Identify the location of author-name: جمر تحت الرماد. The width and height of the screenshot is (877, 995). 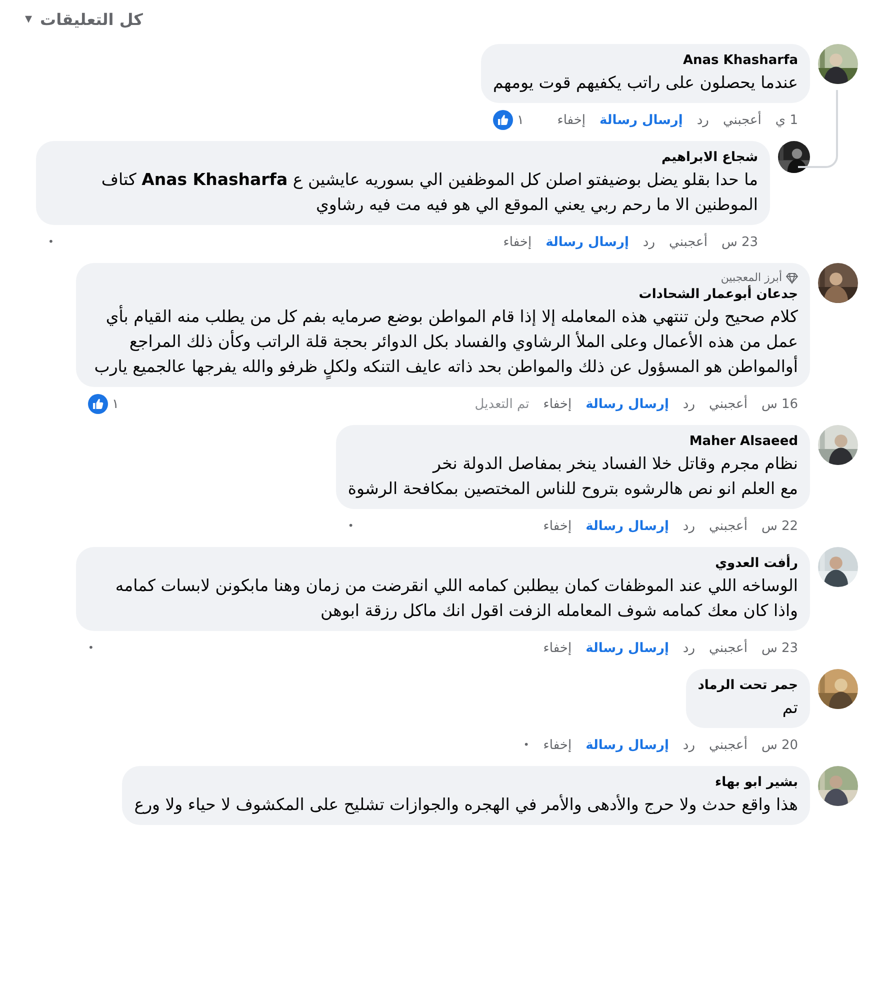
(748, 686).